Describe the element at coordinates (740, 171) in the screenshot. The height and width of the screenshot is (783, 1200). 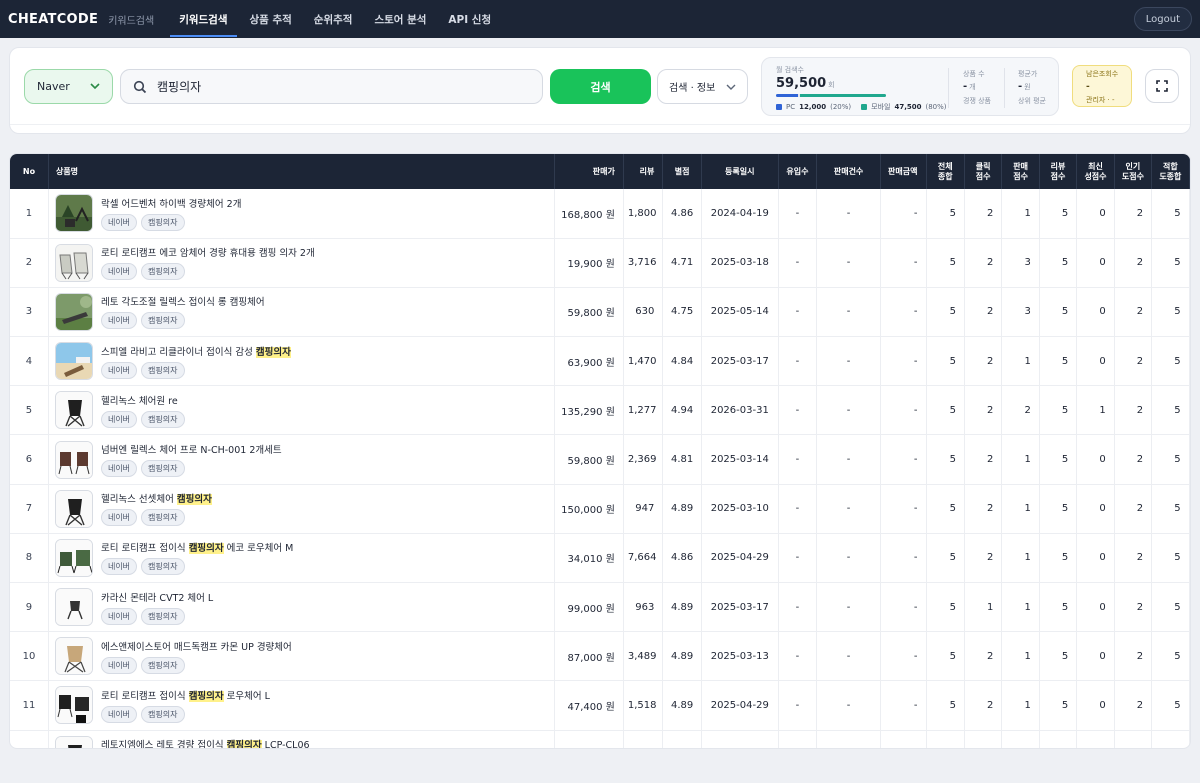
I see `column-header: 등록일시` at that location.